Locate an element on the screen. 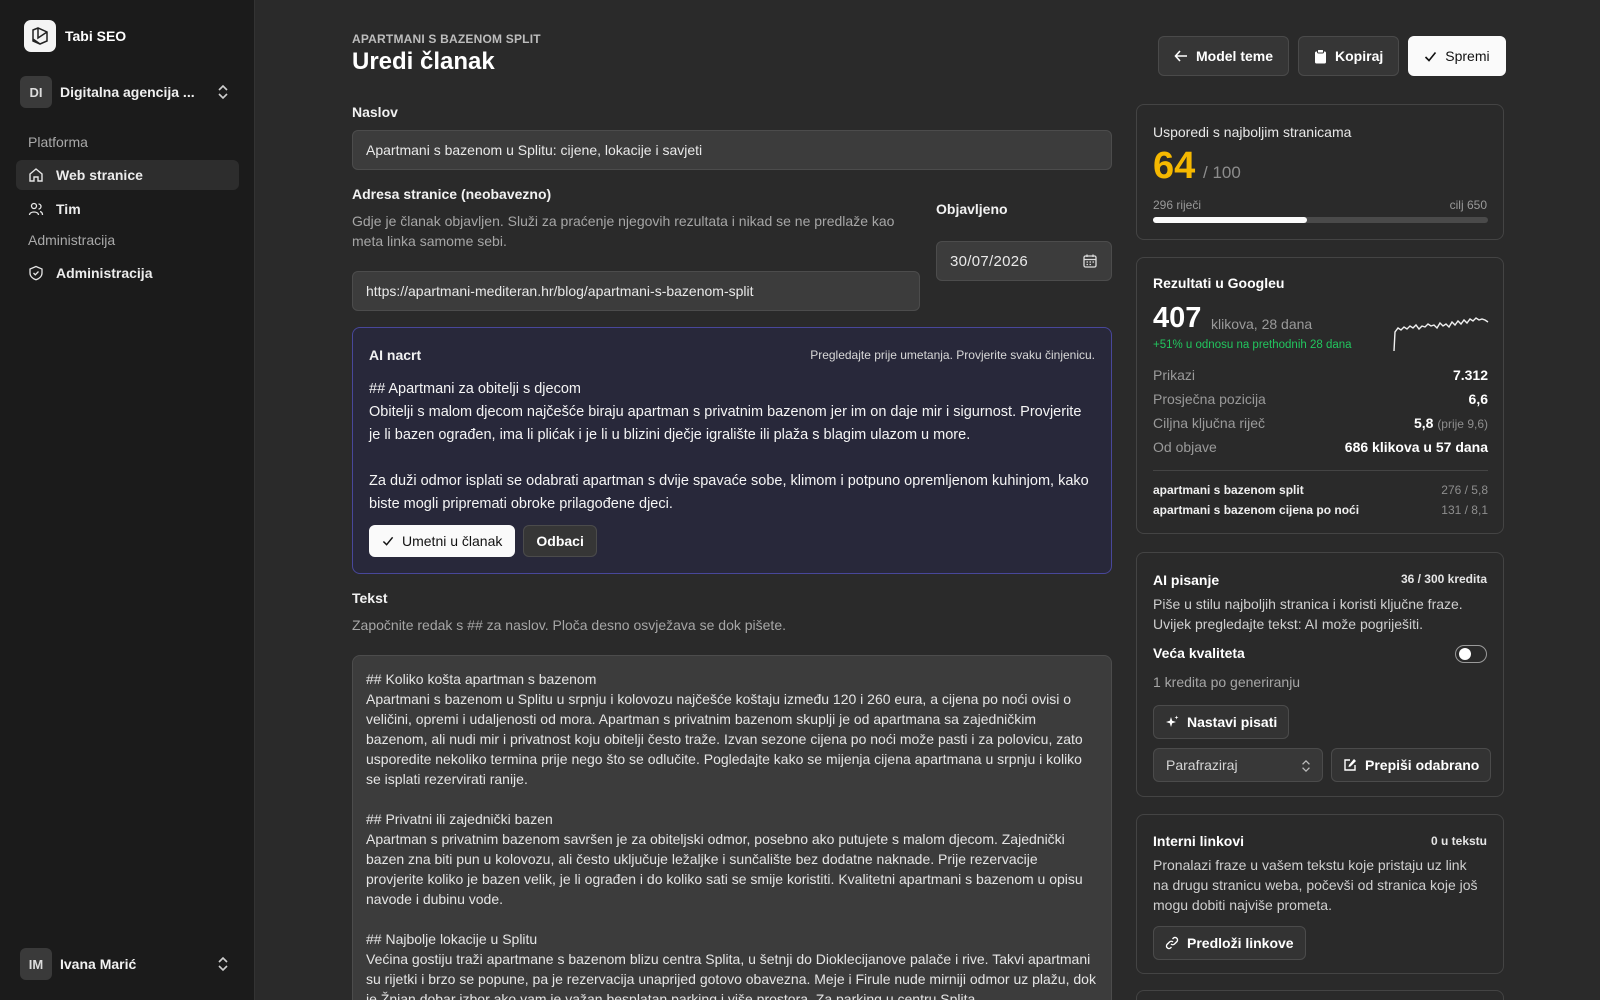 The image size is (1600, 1000). quality-label: Veća kvaliteta is located at coordinates (1199, 653).